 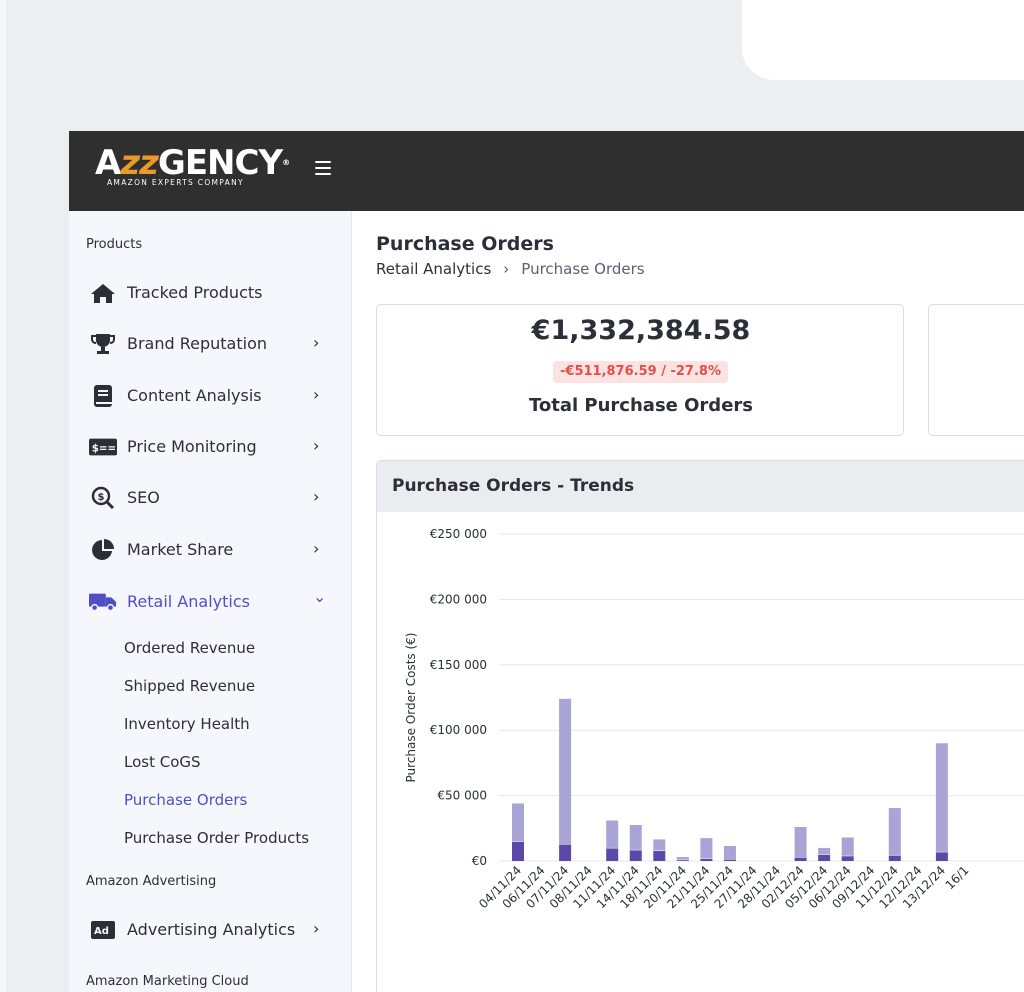 What do you see at coordinates (462, 796) in the screenshot?
I see `y-tick-label: €50 000` at bounding box center [462, 796].